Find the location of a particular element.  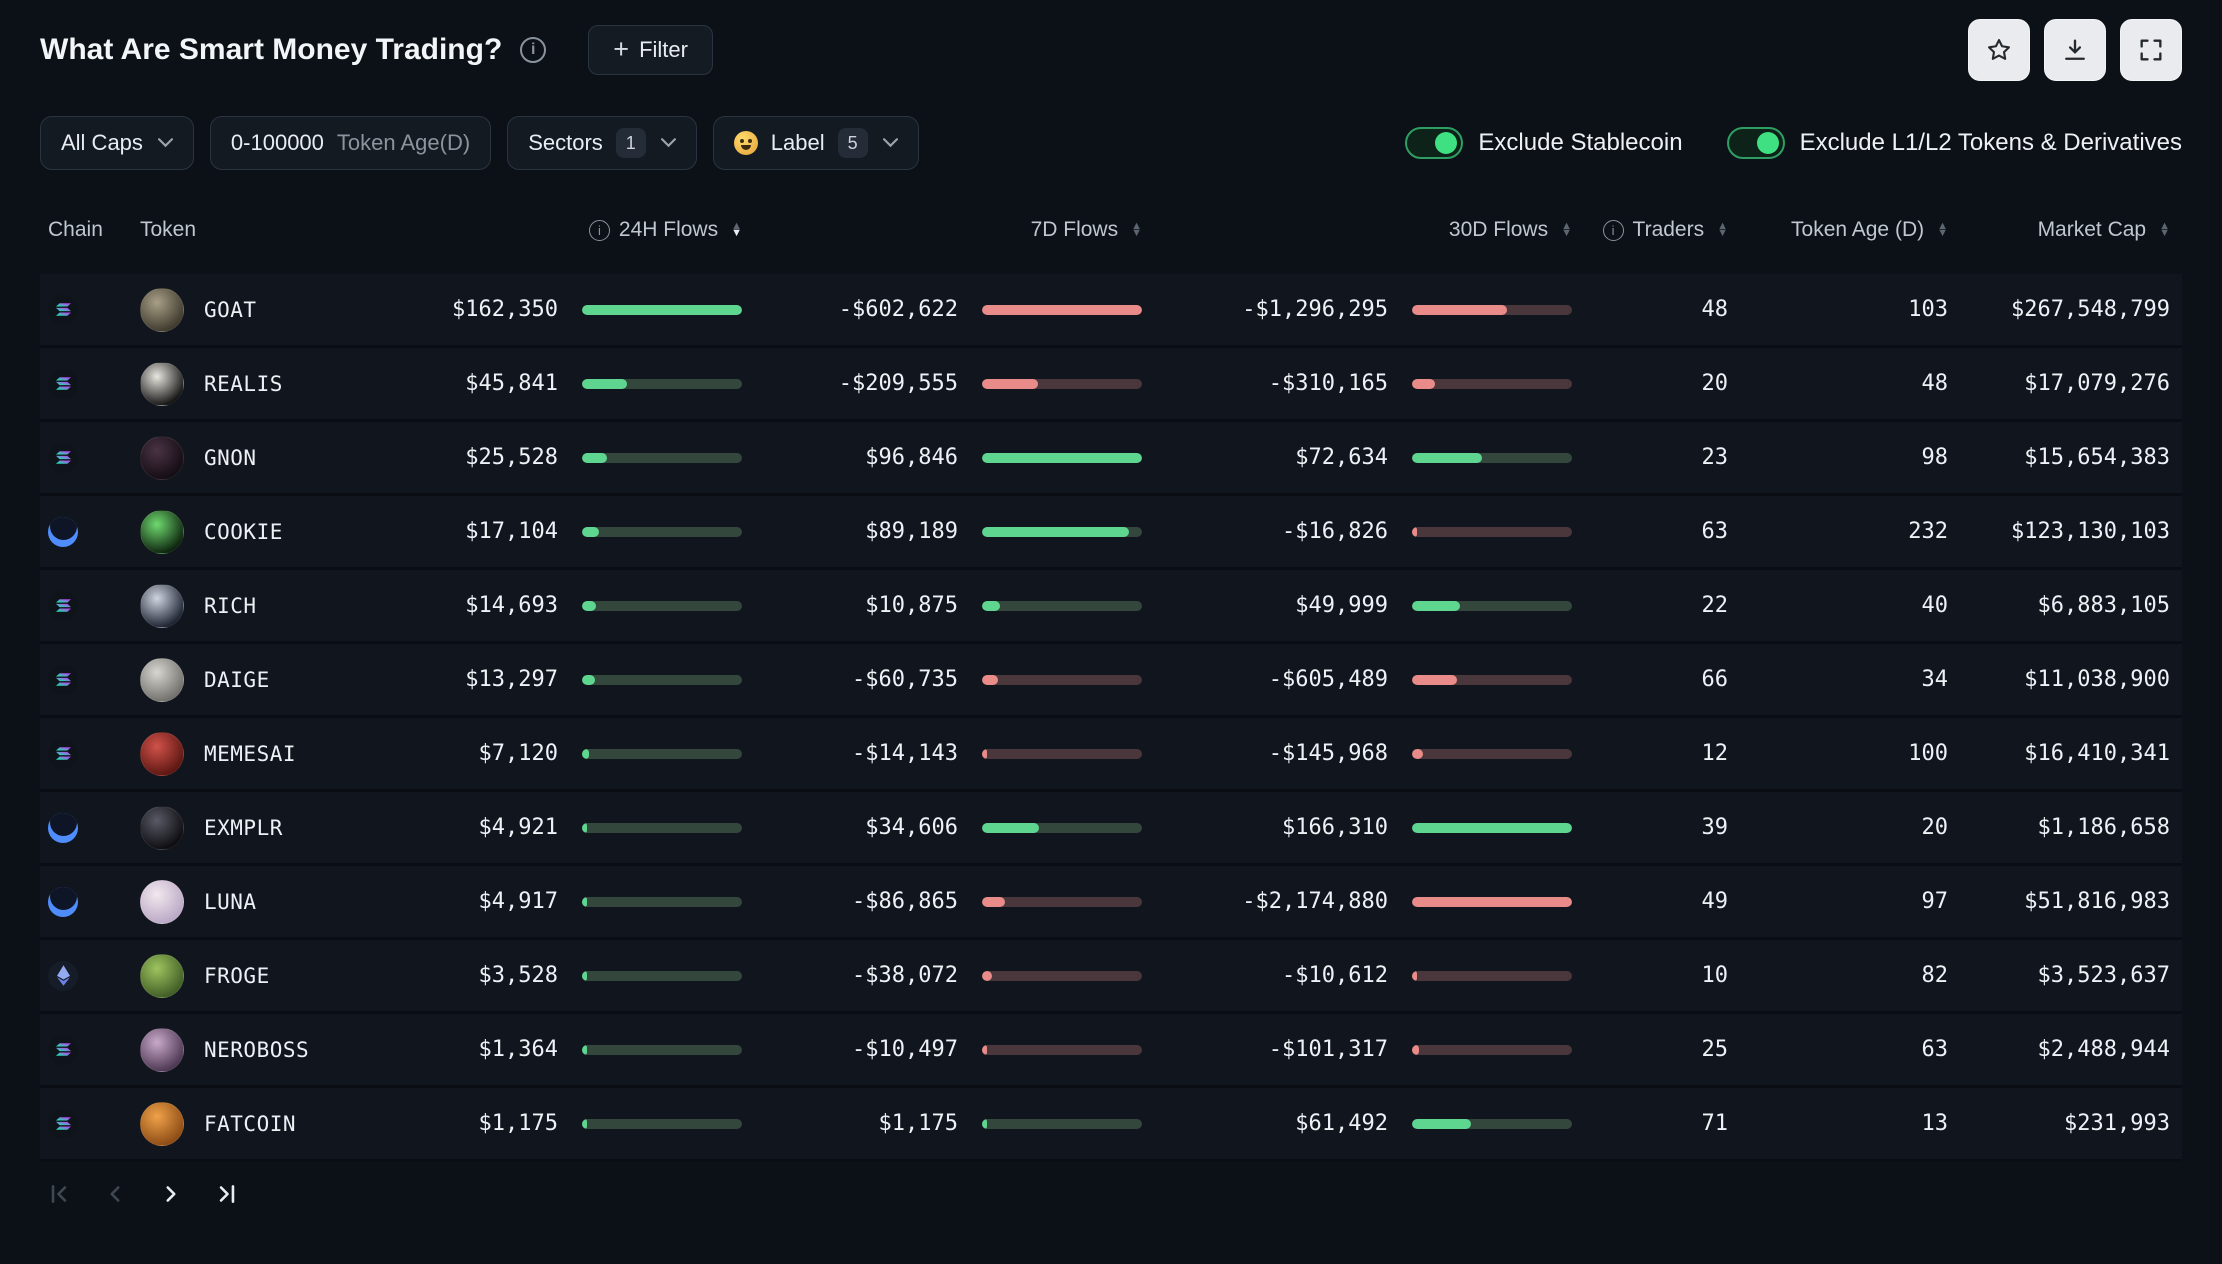

exclude-stablecoin-group: Exclude Stablecoin is located at coordinates (1544, 143).